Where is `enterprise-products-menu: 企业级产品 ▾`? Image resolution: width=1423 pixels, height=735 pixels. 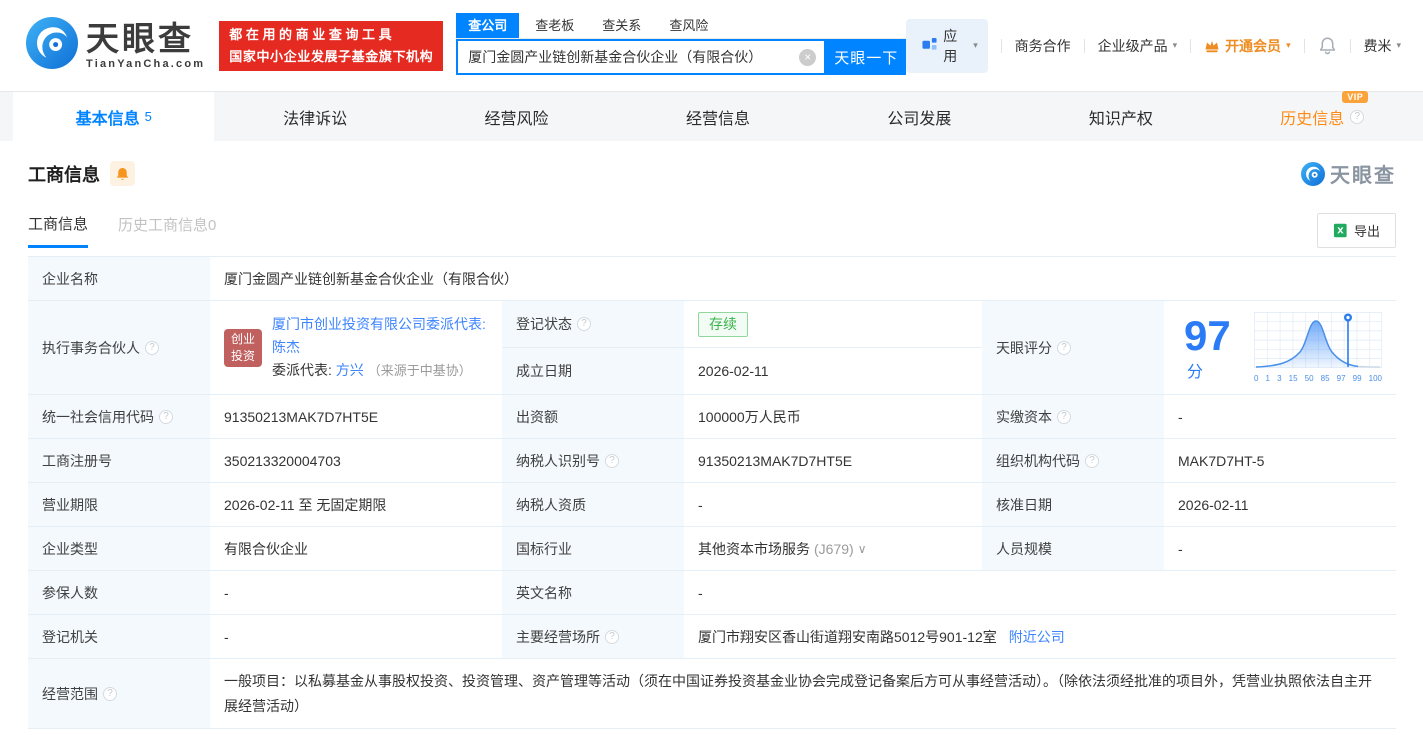
enterprise-products-menu: 企业级产品 ▾ is located at coordinates (1138, 46).